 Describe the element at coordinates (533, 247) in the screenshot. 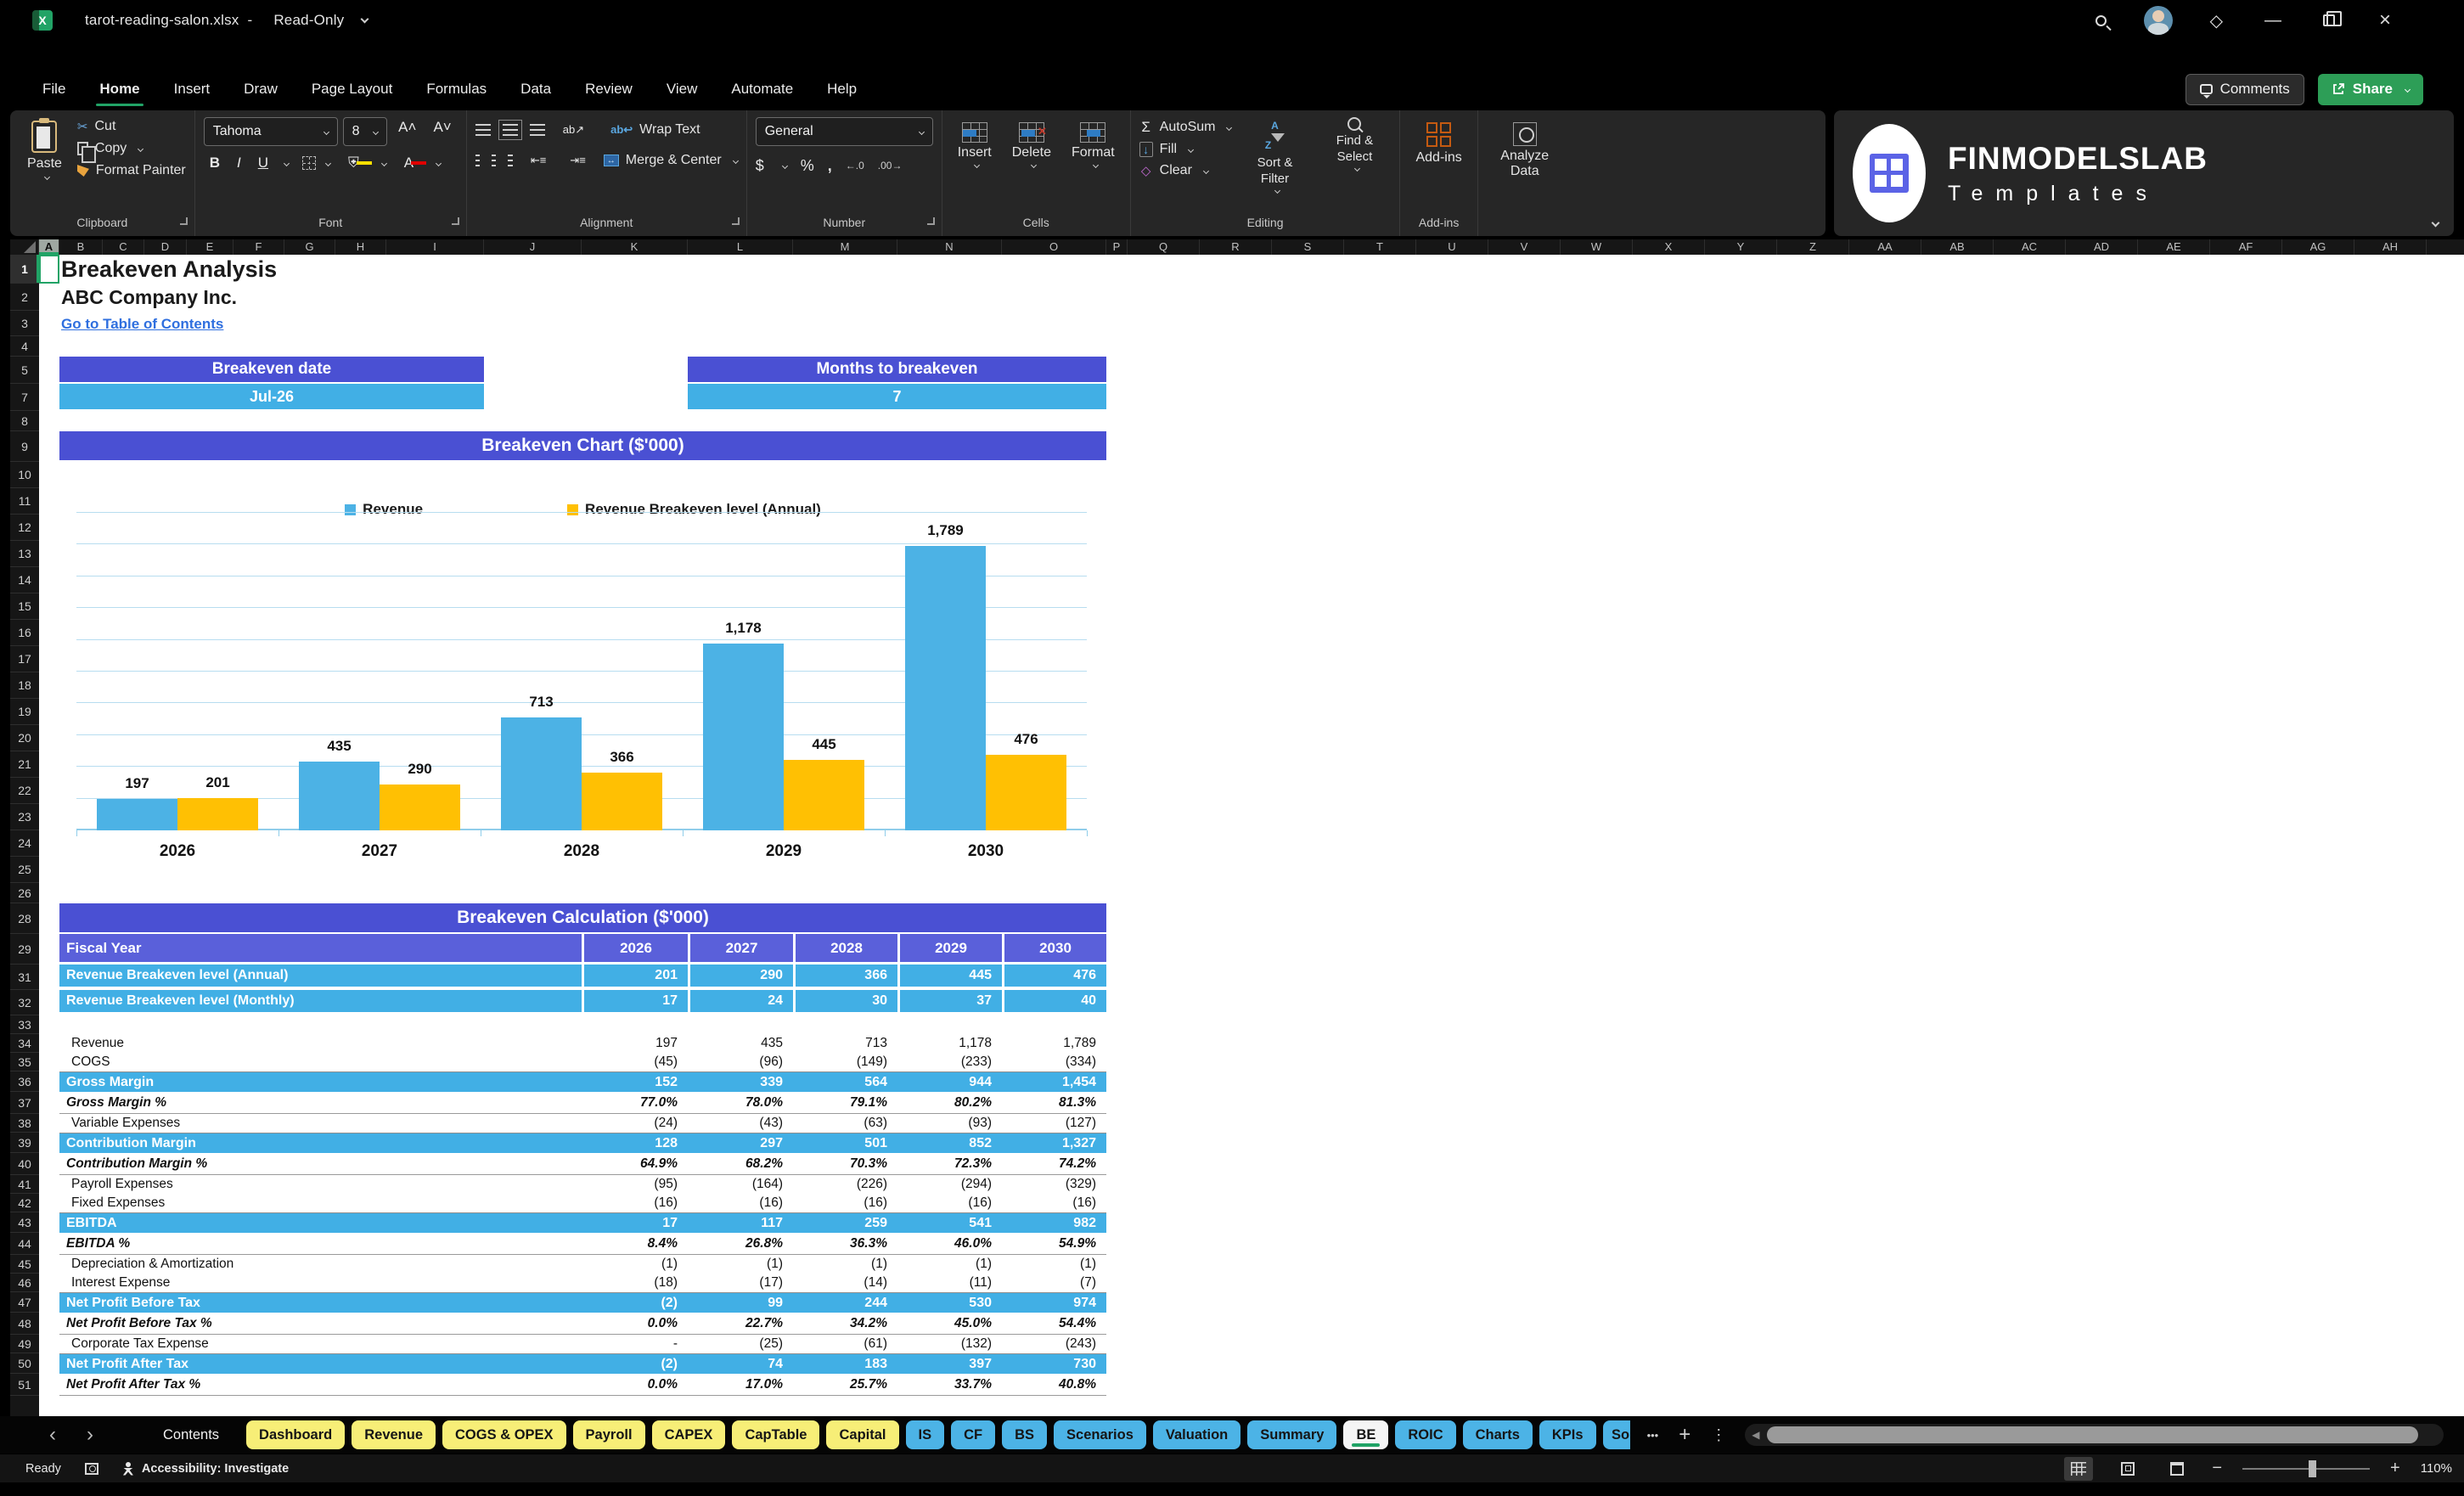

I see `column-header-J: J` at that location.